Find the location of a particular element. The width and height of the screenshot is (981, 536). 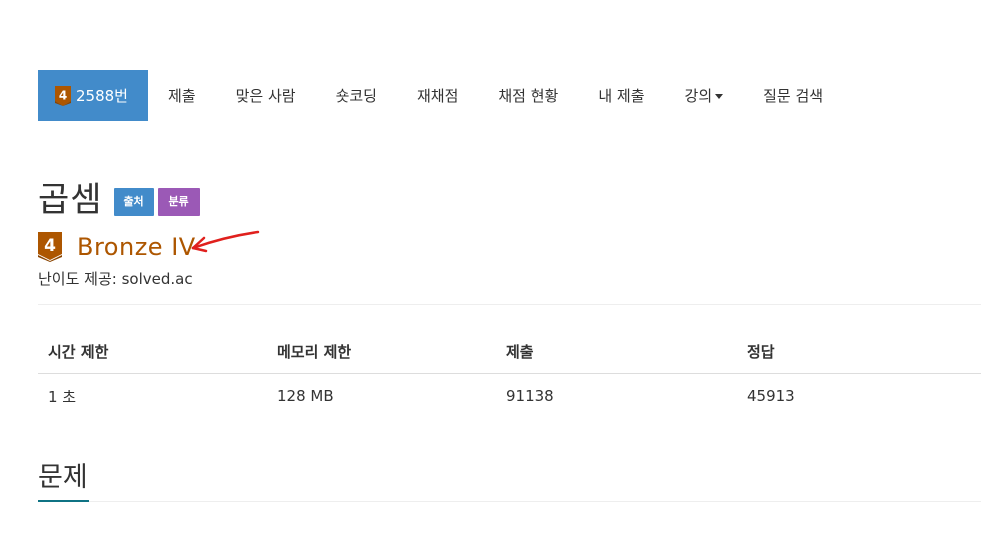

tier-row: 4 Bronze IV is located at coordinates (117, 247).